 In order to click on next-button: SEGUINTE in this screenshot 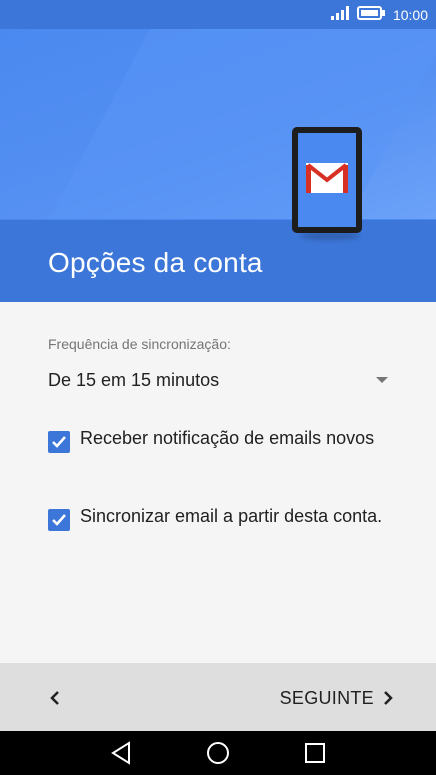, I will do `click(337, 698)`.